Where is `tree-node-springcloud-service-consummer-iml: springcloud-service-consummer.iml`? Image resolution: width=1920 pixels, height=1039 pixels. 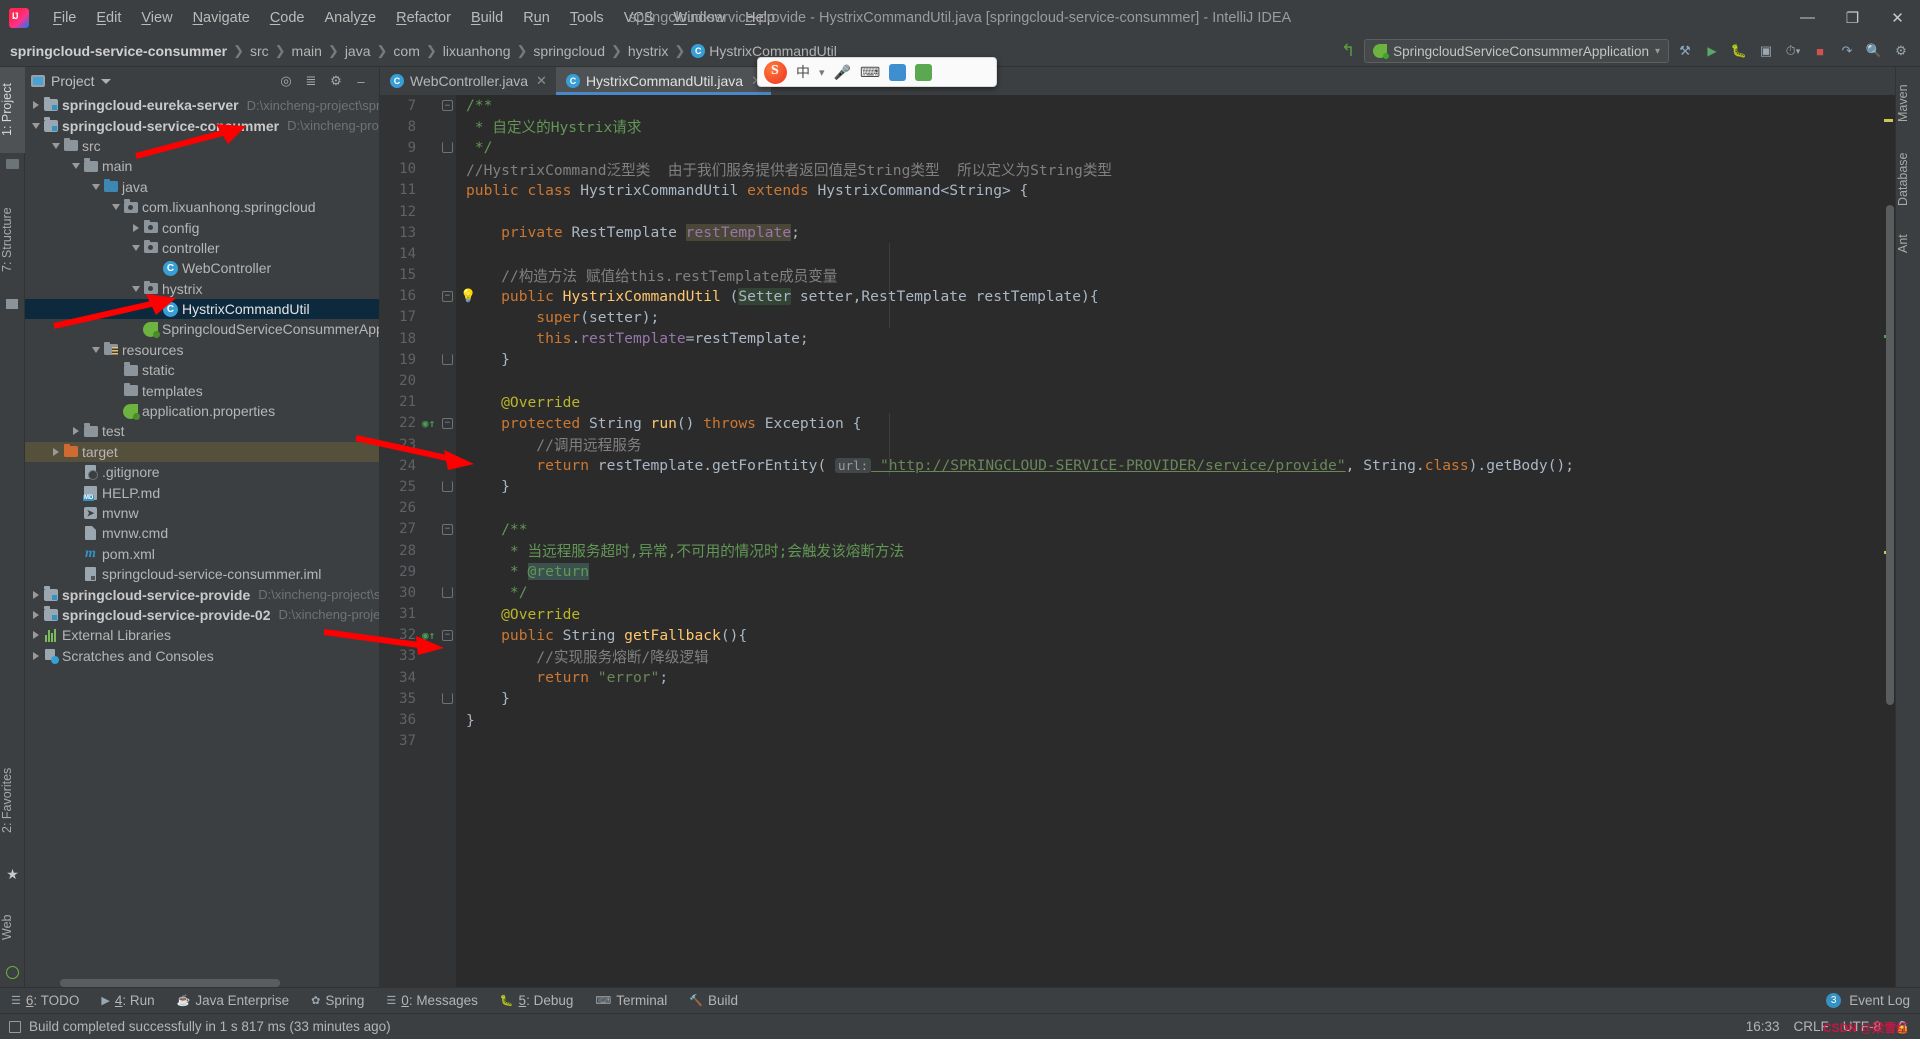 tree-node-springcloud-service-consummer-iml: springcloud-service-consummer.iml is located at coordinates (202, 574).